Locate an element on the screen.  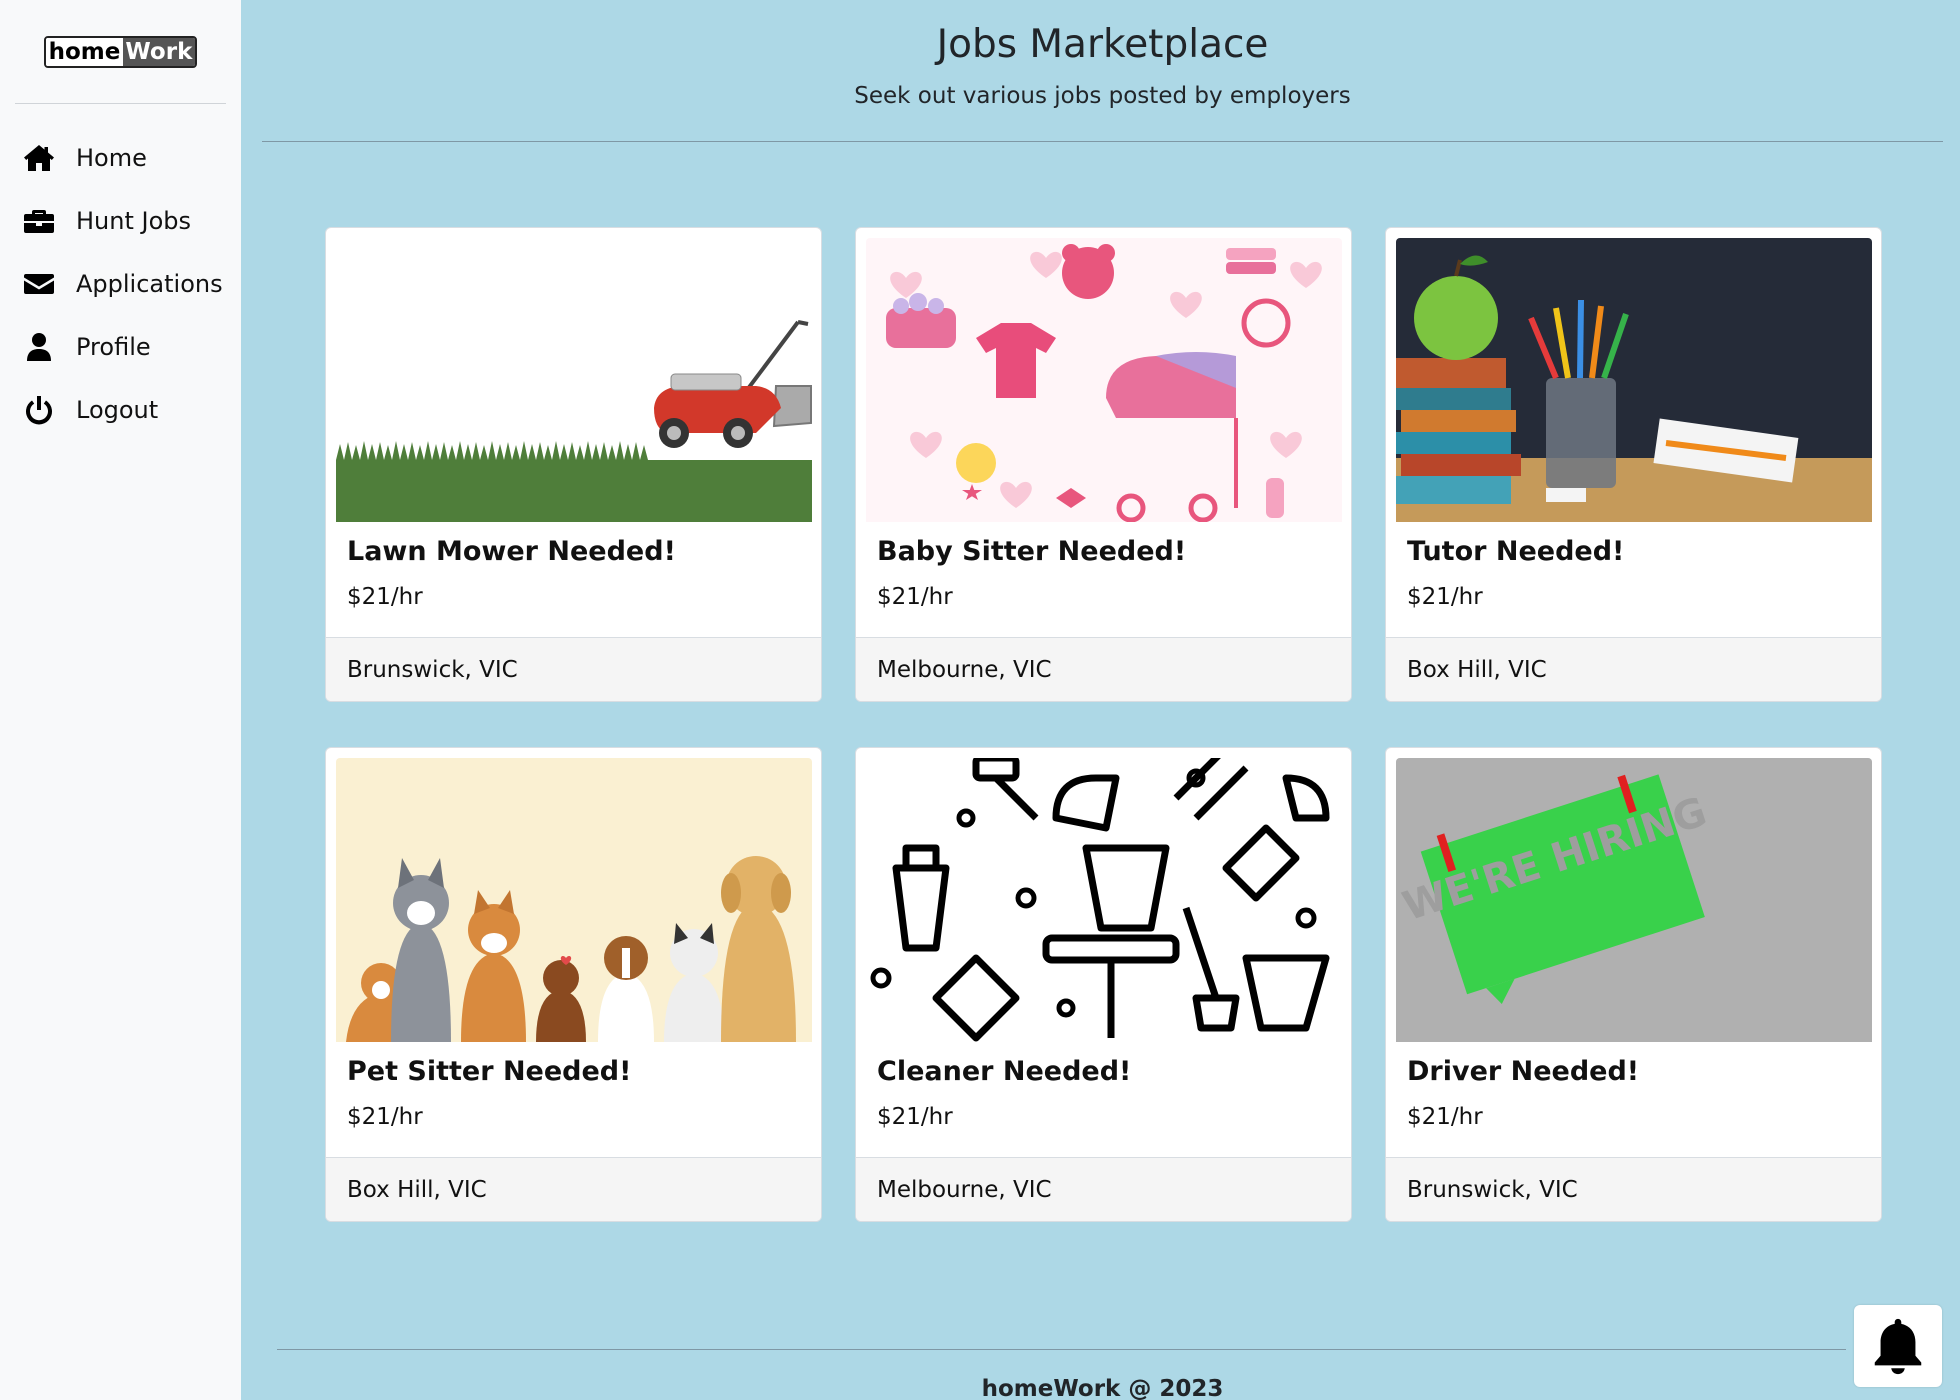
job-card: Pet Sitter Needed! $21/hr Box Hill, VIC is located at coordinates (573, 984).